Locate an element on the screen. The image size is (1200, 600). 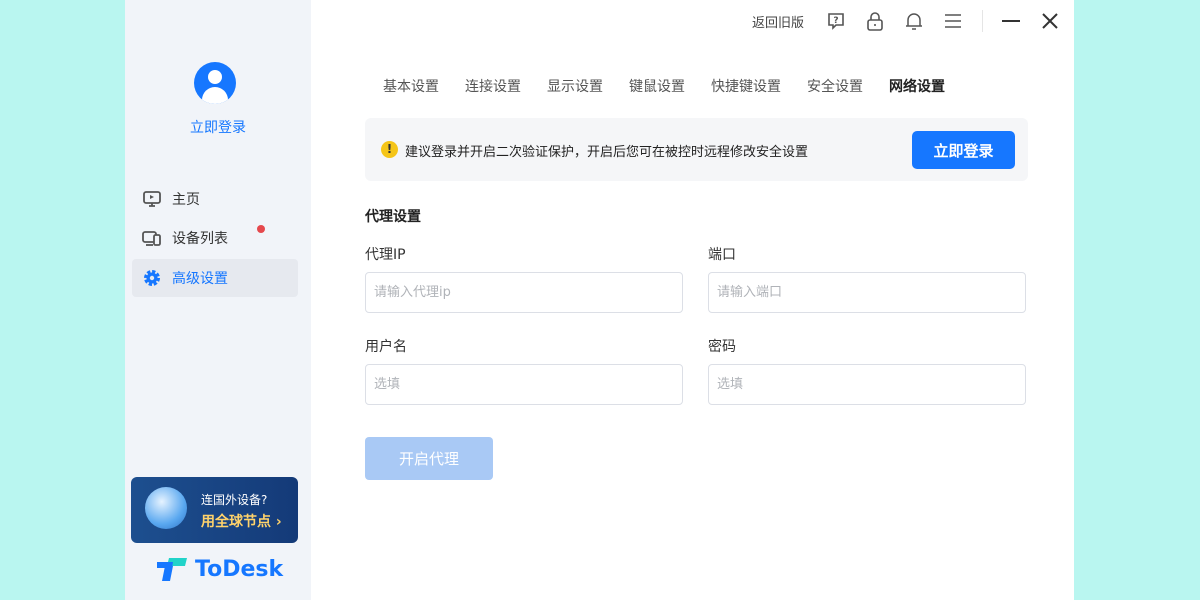
login-suggestion-banner: ! 建议登录并开启二次验证保护，开启后您可在被控时远程修改安全设置 立即登录 is located at coordinates (696, 149).